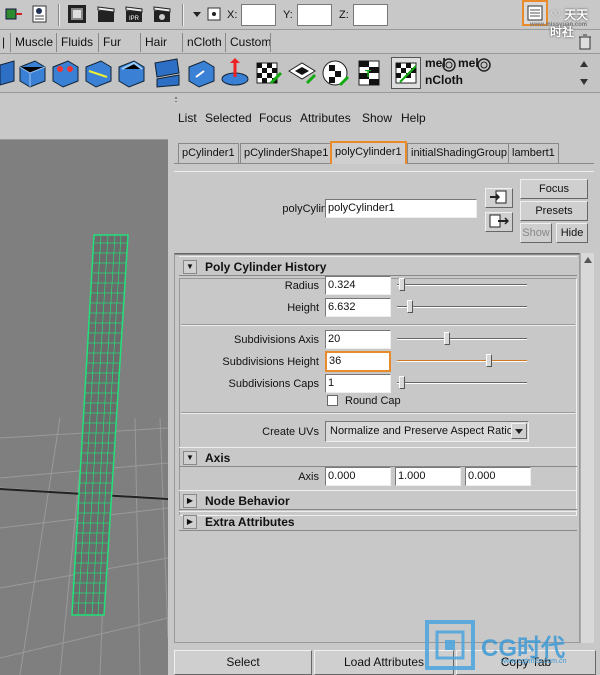 The height and width of the screenshot is (675, 600). I want to click on subdivisions-caps-slider, so click(462, 382).